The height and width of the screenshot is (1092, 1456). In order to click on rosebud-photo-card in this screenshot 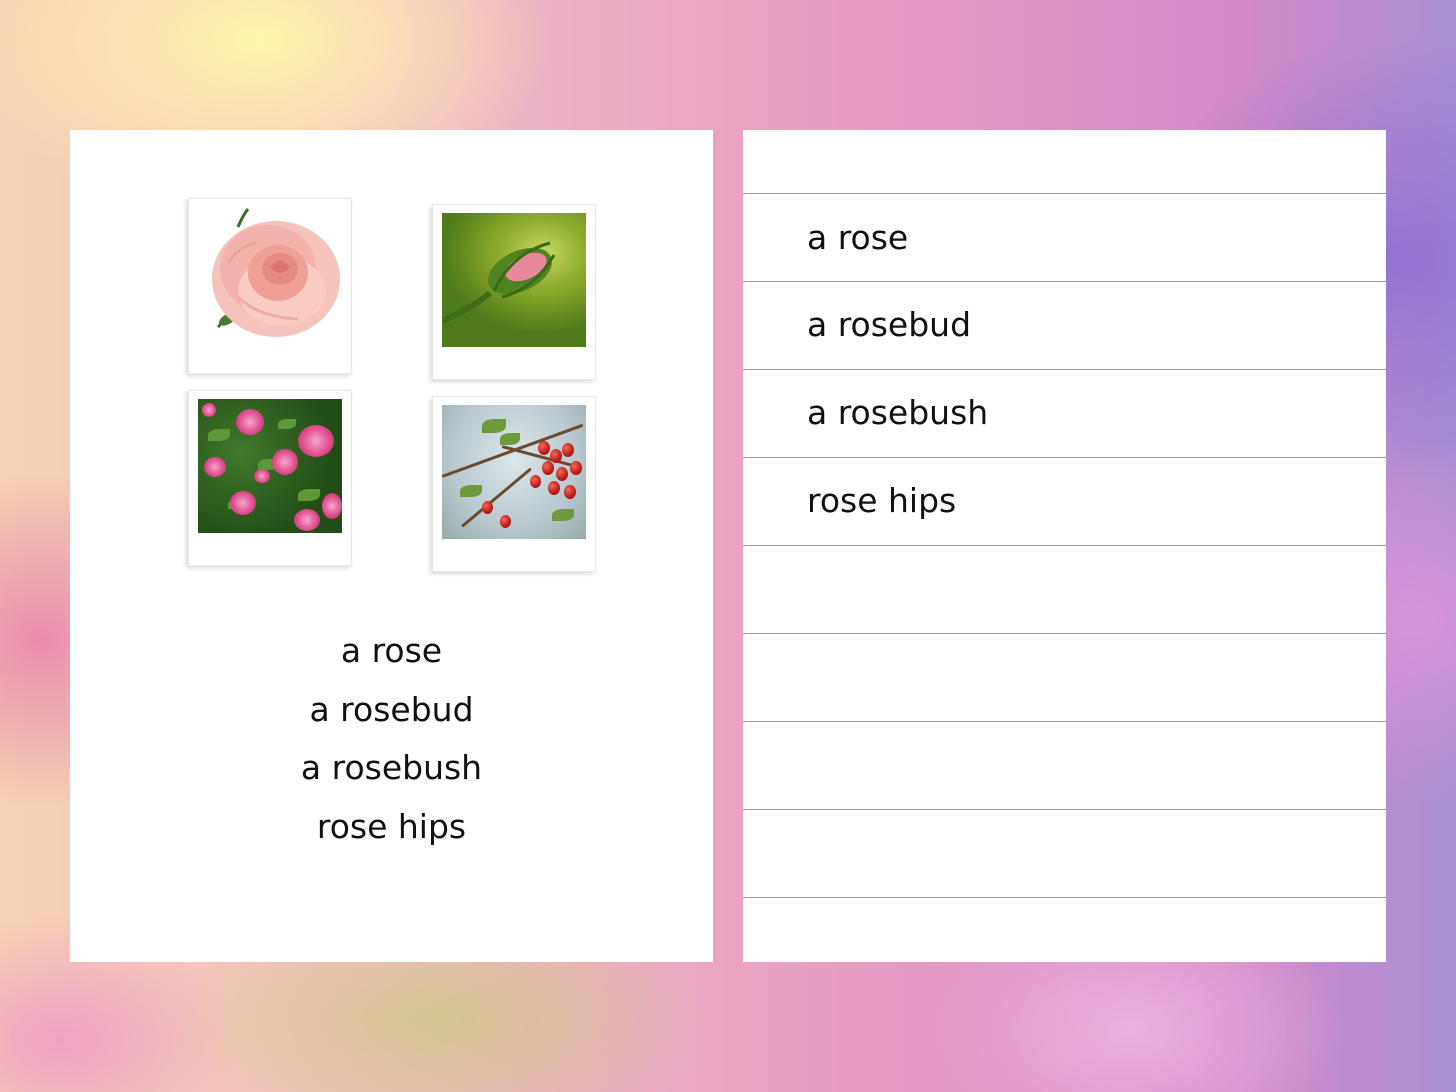, I will do `click(514, 292)`.